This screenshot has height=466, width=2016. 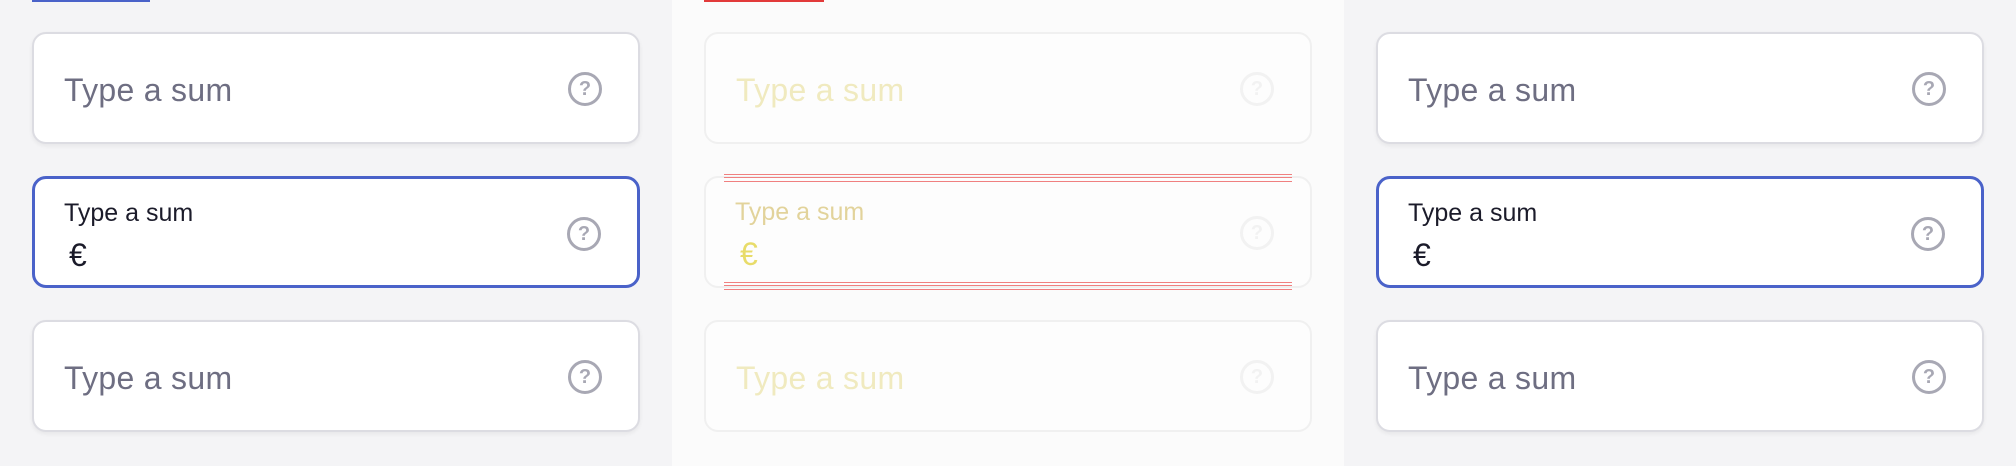 I want to click on error-guide-bottom, so click(x=1008, y=286).